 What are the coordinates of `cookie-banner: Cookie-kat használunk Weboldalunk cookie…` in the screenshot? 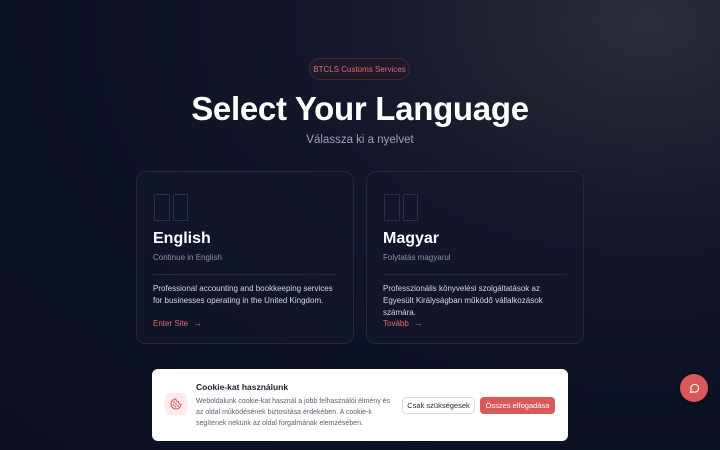 It's located at (360, 405).